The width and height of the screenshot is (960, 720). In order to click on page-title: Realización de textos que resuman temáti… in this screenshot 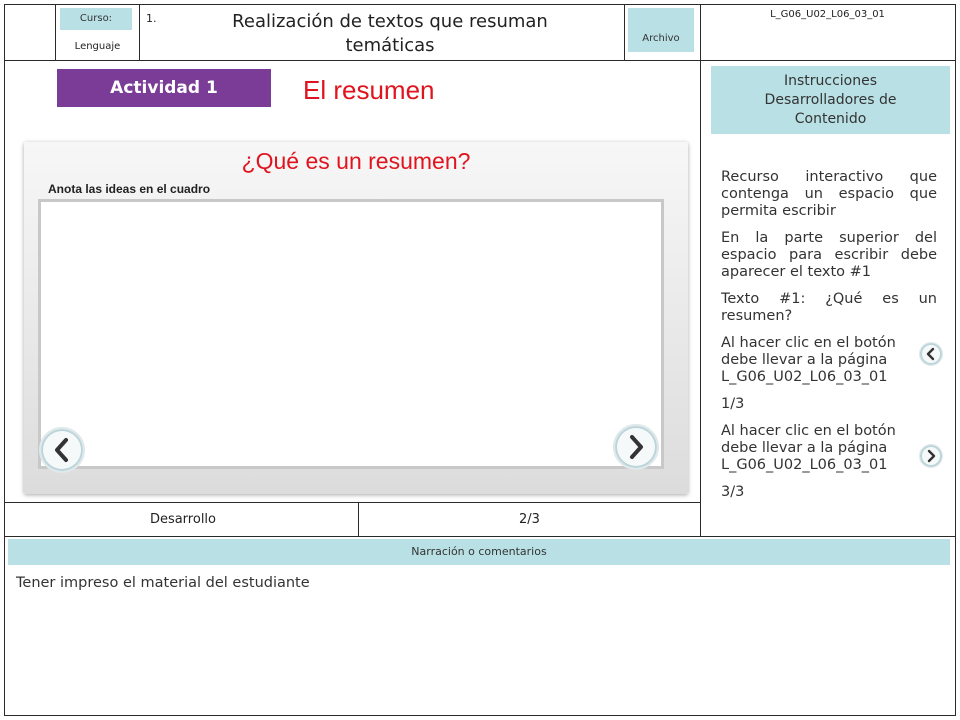, I will do `click(390, 33)`.